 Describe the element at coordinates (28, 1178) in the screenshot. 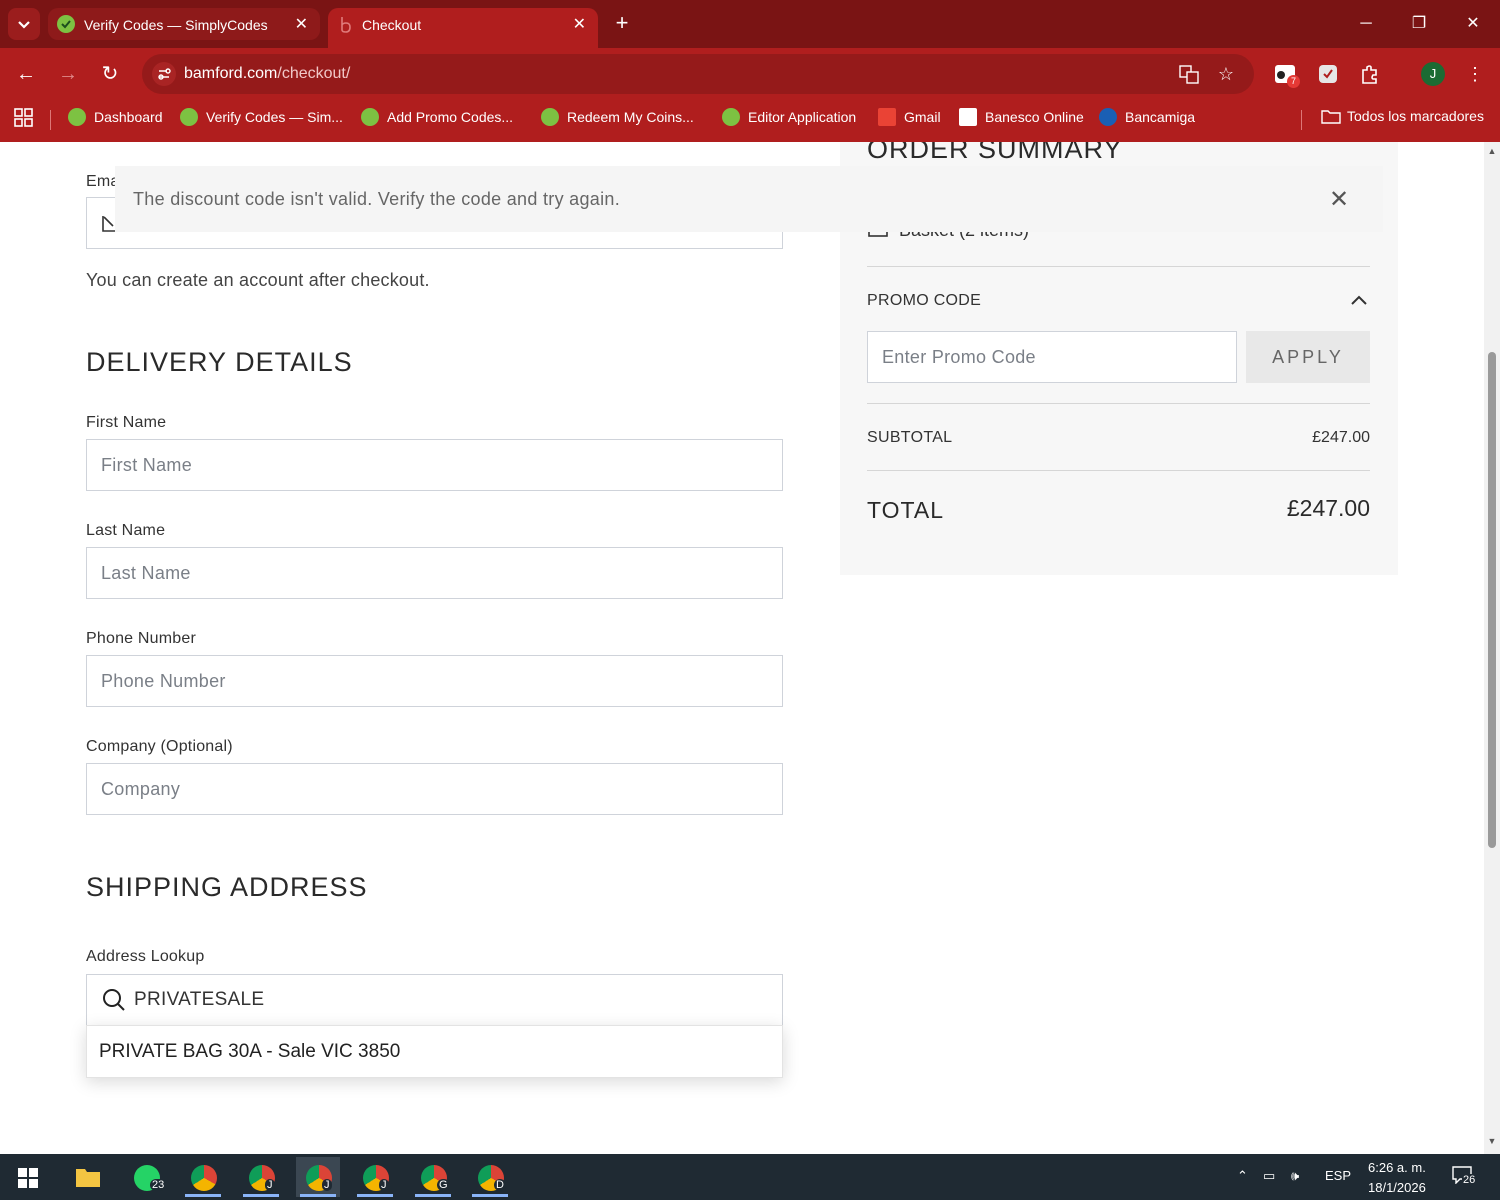

I see `windows-start-icon` at that location.